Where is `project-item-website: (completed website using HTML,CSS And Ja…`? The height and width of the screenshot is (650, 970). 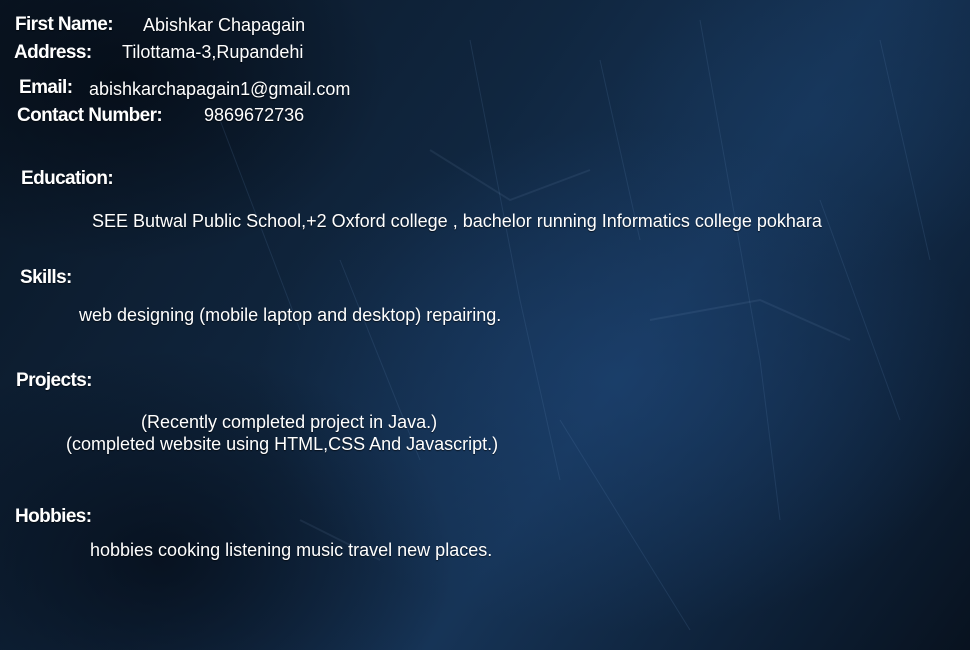
project-item-website: (completed website using HTML,CSS And Ja… is located at coordinates (282, 444).